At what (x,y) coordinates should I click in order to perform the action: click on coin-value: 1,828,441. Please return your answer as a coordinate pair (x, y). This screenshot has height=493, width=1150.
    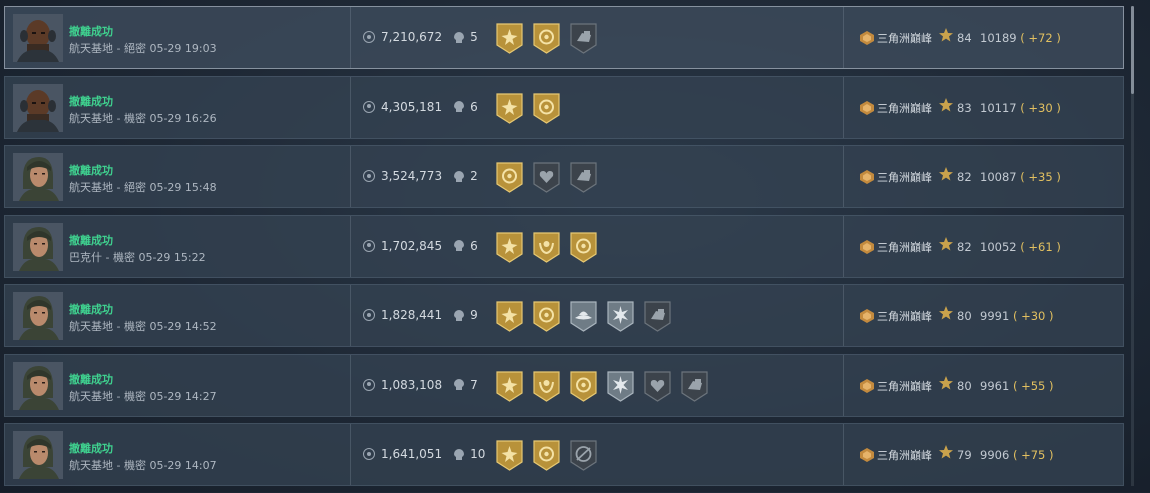
    Looking at the image, I should click on (412, 315).